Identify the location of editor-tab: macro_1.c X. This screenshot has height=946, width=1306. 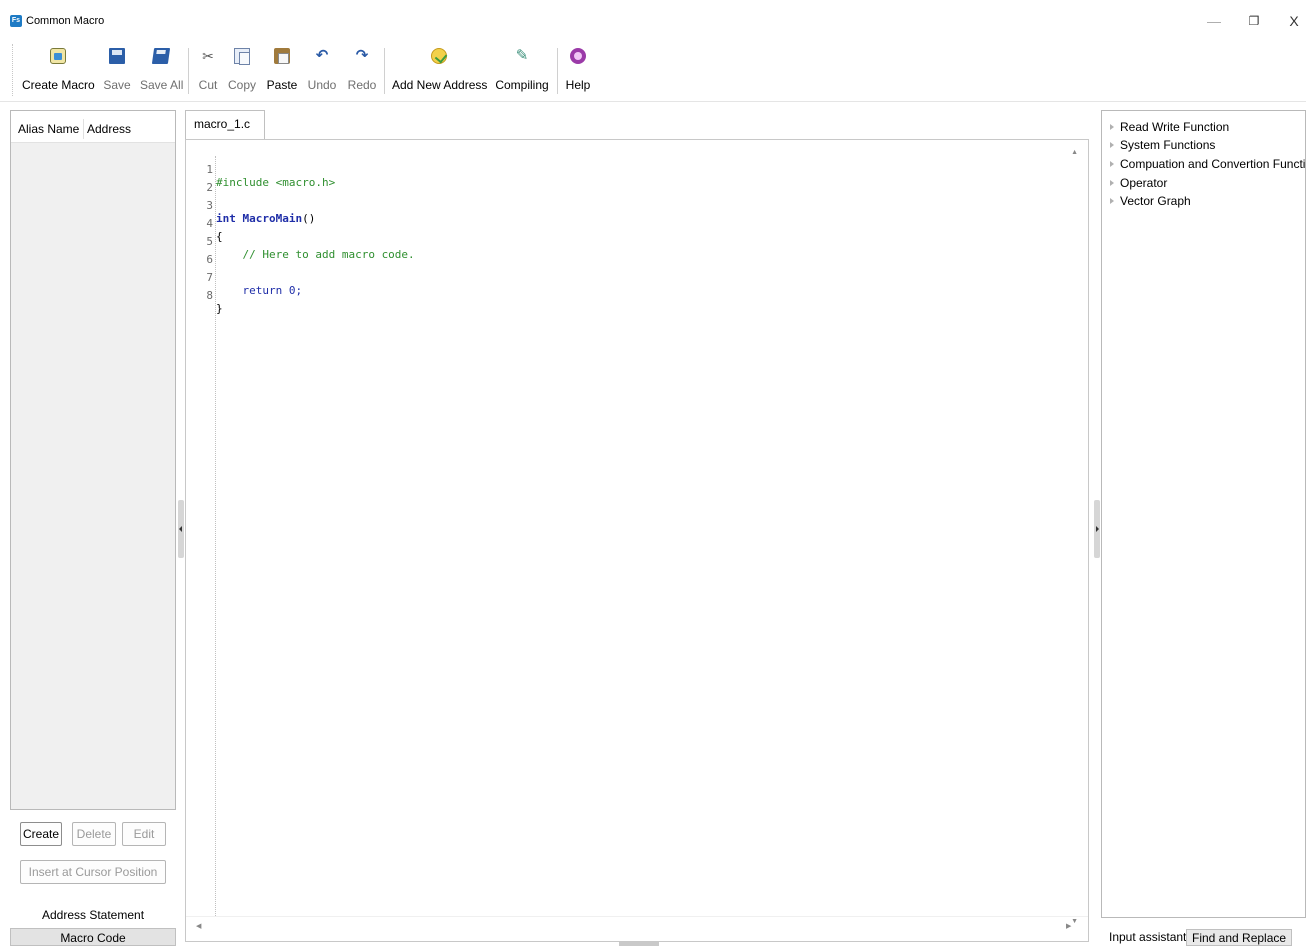
(225, 133).